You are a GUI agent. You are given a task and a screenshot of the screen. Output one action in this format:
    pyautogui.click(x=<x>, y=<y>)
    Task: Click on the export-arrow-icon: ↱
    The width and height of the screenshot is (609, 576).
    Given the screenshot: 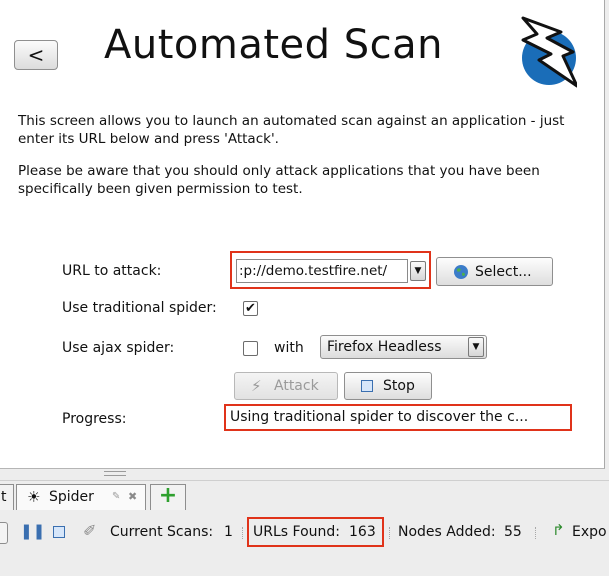 What is the action you would take?
    pyautogui.click(x=558, y=530)
    